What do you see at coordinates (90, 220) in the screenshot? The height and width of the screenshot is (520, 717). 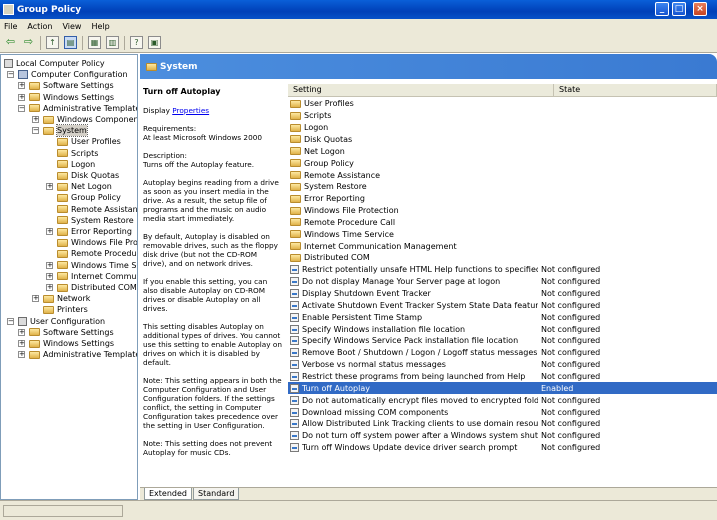 I see `tree-item: System Restore` at bounding box center [90, 220].